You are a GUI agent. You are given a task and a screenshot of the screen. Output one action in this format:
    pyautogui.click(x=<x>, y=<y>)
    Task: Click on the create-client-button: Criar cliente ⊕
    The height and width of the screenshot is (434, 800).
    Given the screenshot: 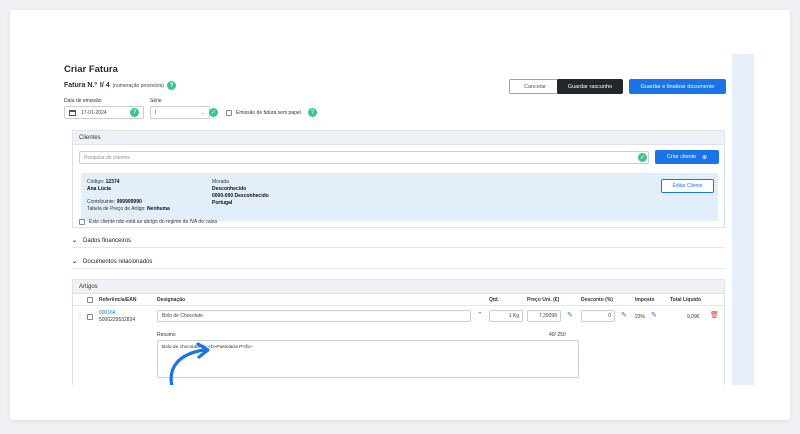 What is the action you would take?
    pyautogui.click(x=687, y=157)
    